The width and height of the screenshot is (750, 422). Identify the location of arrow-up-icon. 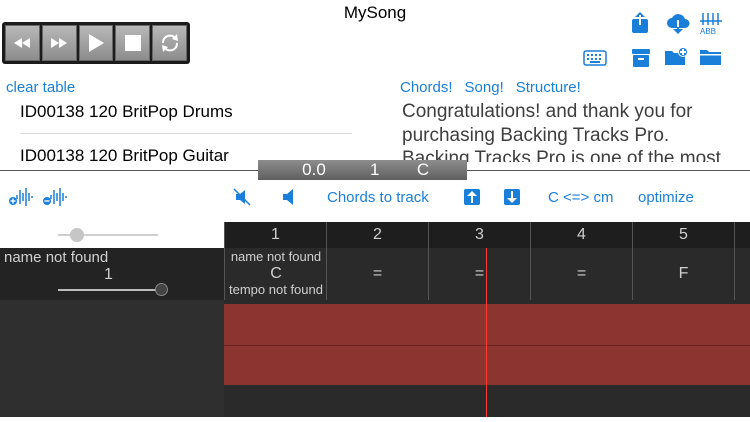
(472, 197).